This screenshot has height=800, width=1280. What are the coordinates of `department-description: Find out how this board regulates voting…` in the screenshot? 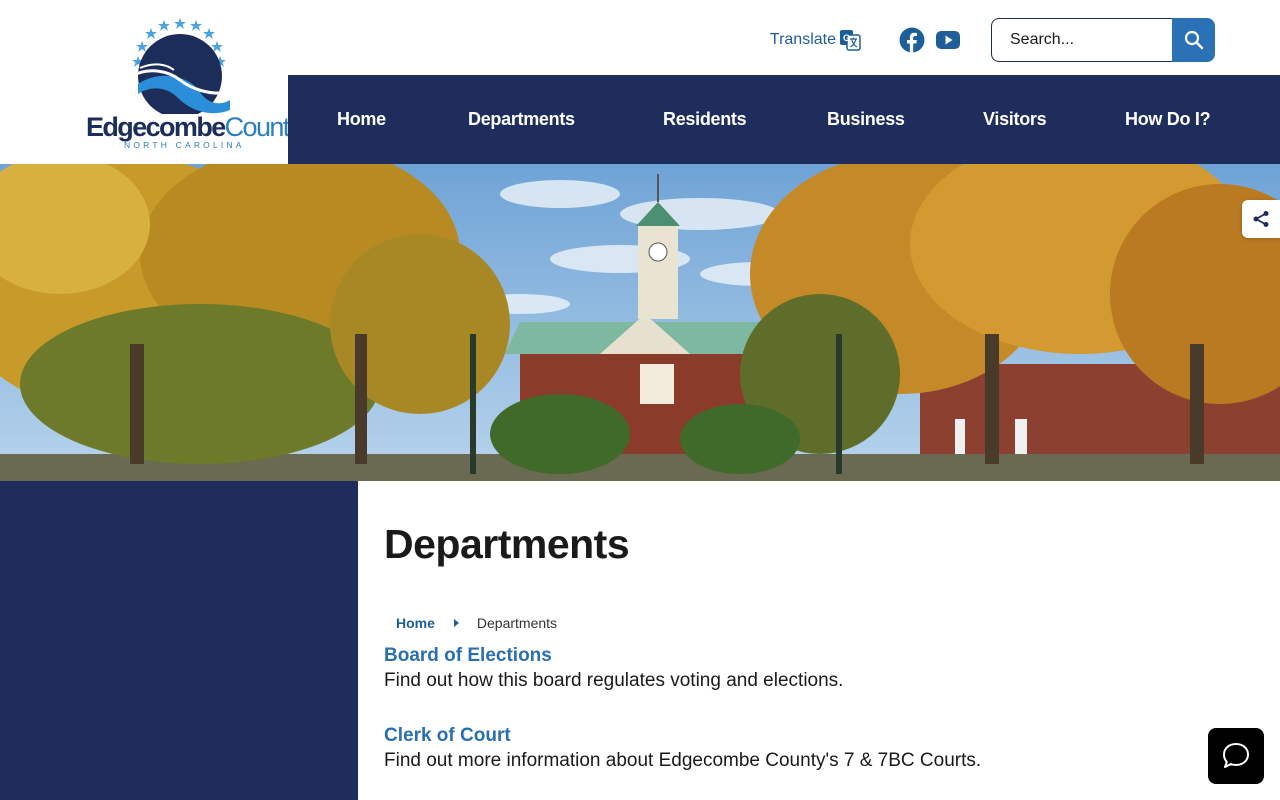 It's located at (614, 680).